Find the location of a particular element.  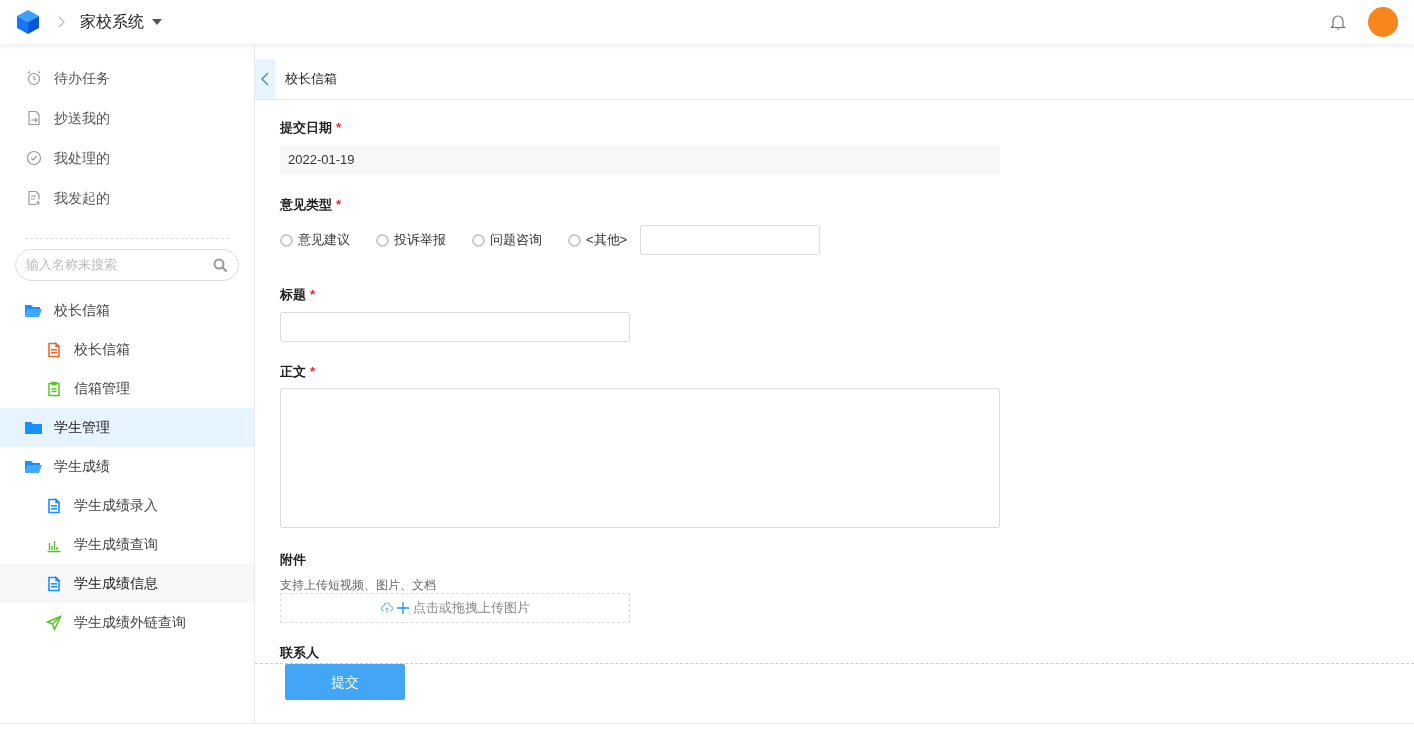

caret-down-icon is located at coordinates (157, 22).